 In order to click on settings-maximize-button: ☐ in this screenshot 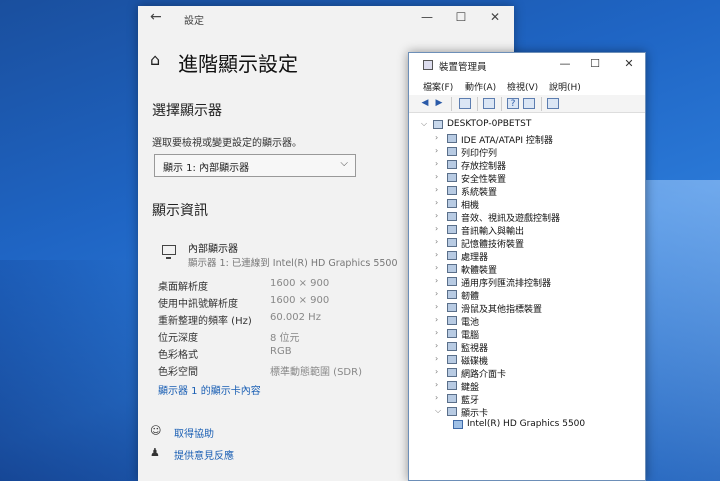, I will do `click(461, 17)`.